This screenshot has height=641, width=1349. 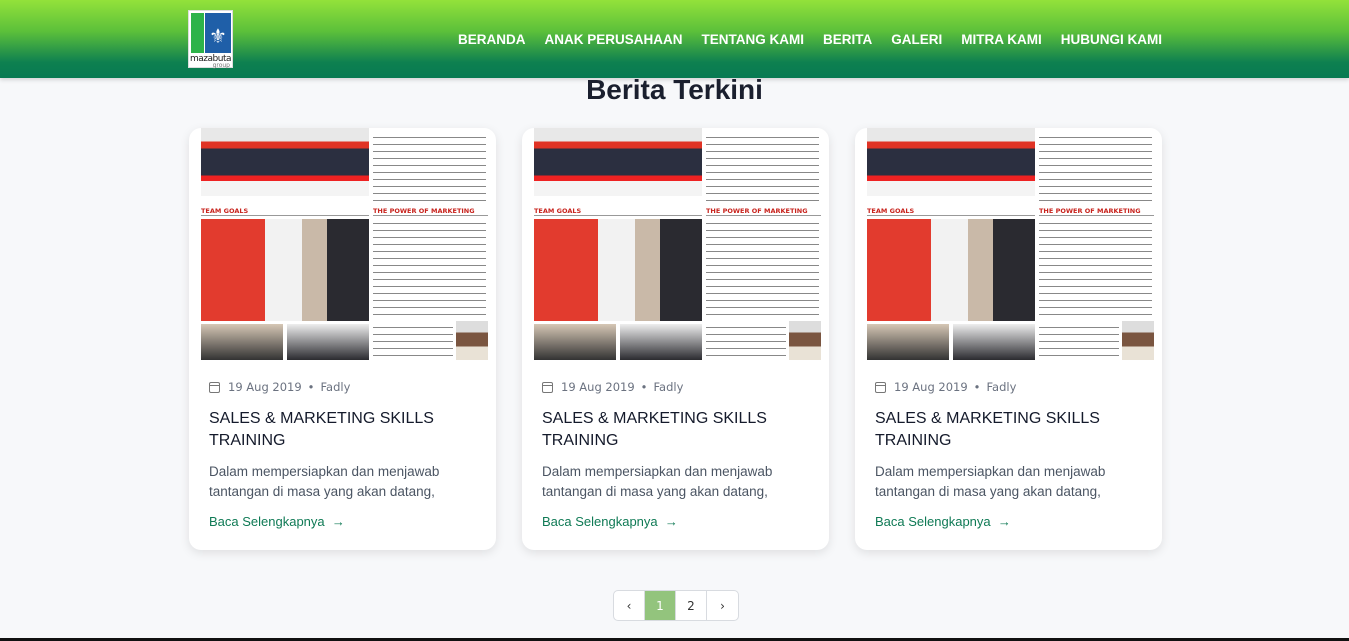 I want to click on mazabuta-logo: ⚜ mazabuta group, so click(x=210, y=39).